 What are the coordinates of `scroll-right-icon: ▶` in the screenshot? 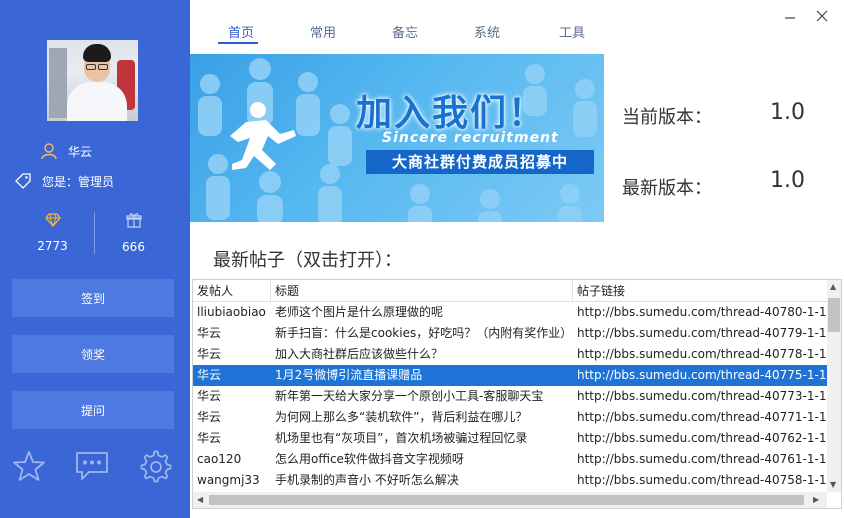 It's located at (816, 499).